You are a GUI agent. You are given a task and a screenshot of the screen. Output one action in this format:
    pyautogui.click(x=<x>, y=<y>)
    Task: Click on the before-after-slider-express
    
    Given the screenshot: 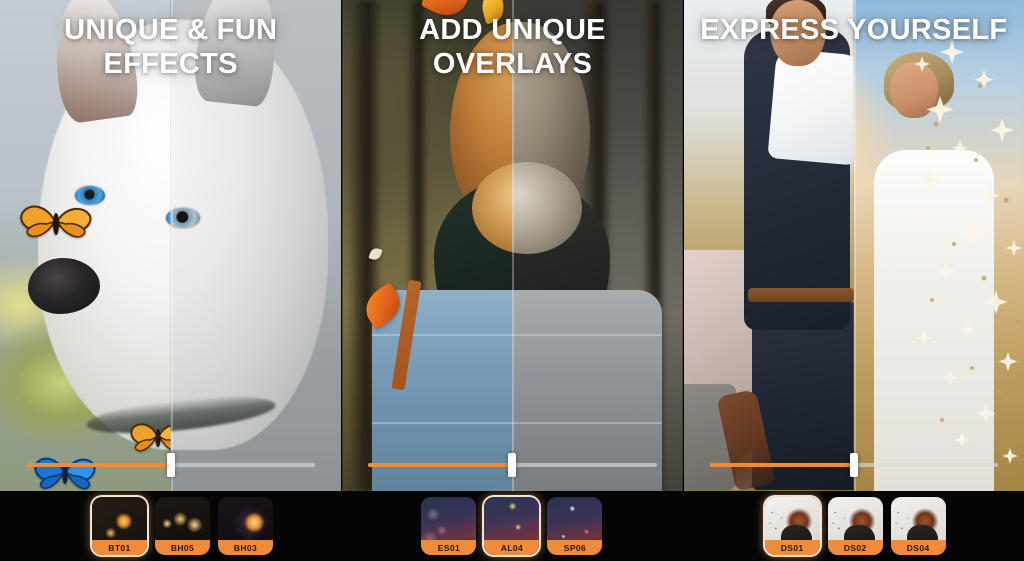 What is the action you would take?
    pyautogui.click(x=853, y=465)
    